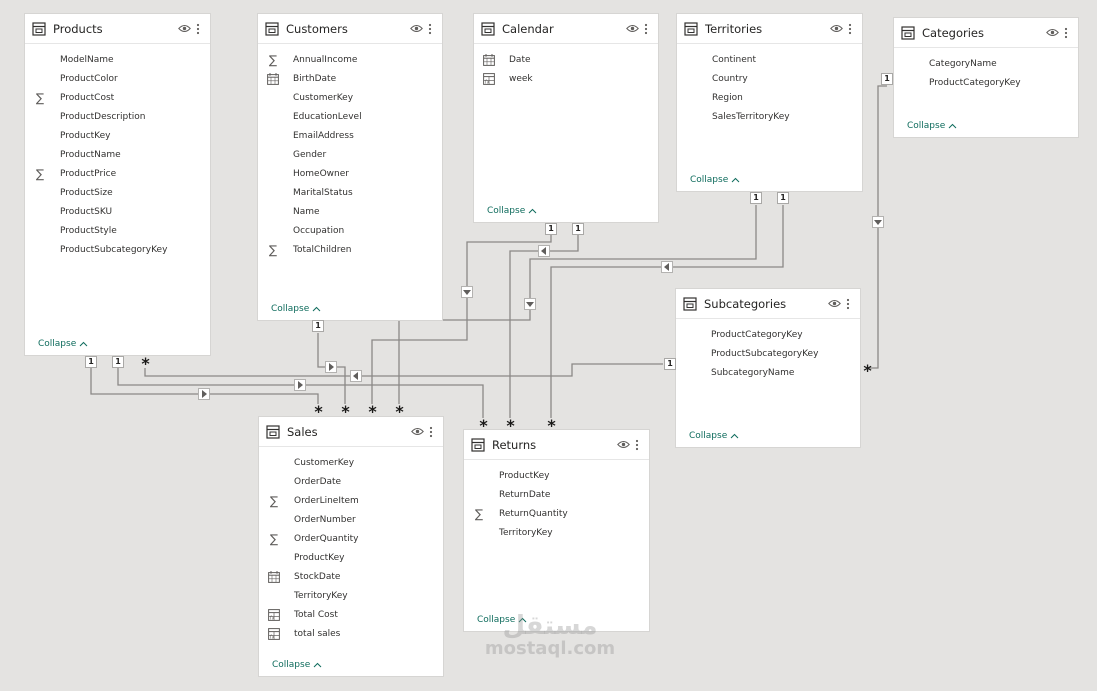 The image size is (1097, 691). Describe the element at coordinates (350, 173) in the screenshot. I see `field-row: HomeOwner` at that location.